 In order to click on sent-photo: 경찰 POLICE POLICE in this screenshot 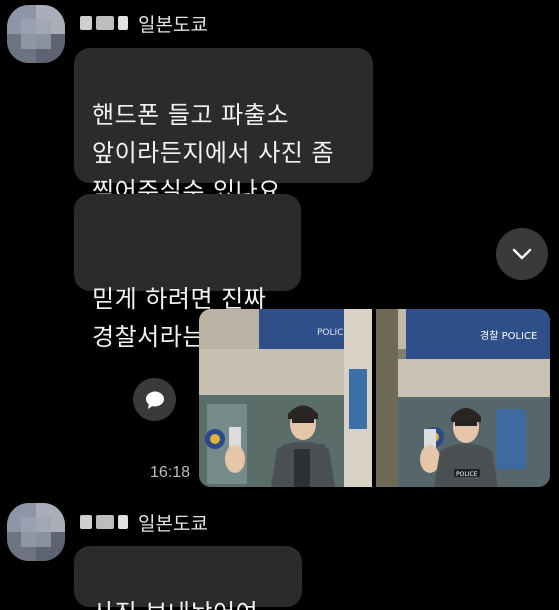, I will do `click(463, 398)`.